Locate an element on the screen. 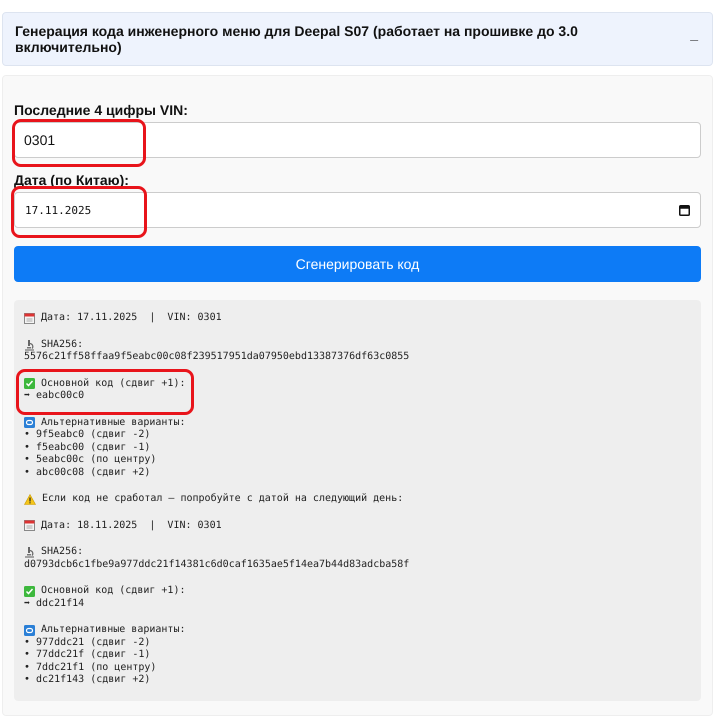 The height and width of the screenshot is (727, 715). result-line: ➡ ddc21f14 is located at coordinates (54, 604).